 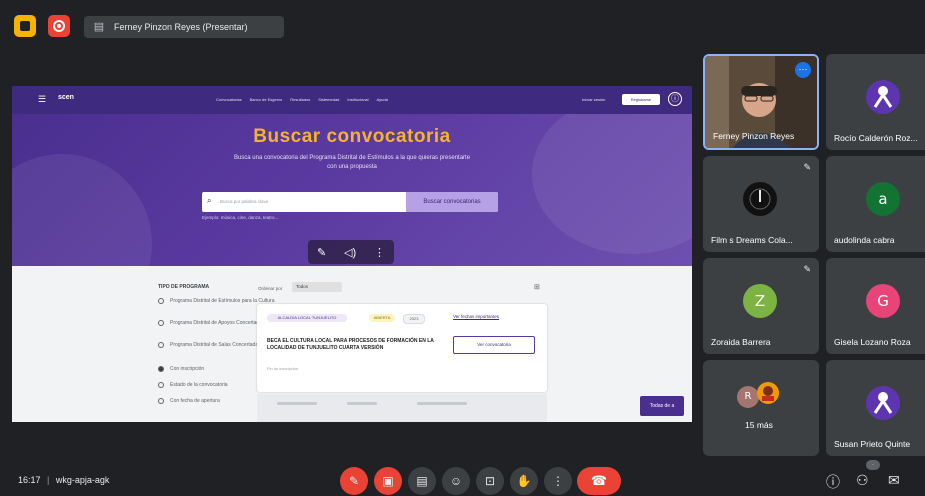 What do you see at coordinates (761, 408) in the screenshot?
I see `more-participants-tile: R 15 más` at bounding box center [761, 408].